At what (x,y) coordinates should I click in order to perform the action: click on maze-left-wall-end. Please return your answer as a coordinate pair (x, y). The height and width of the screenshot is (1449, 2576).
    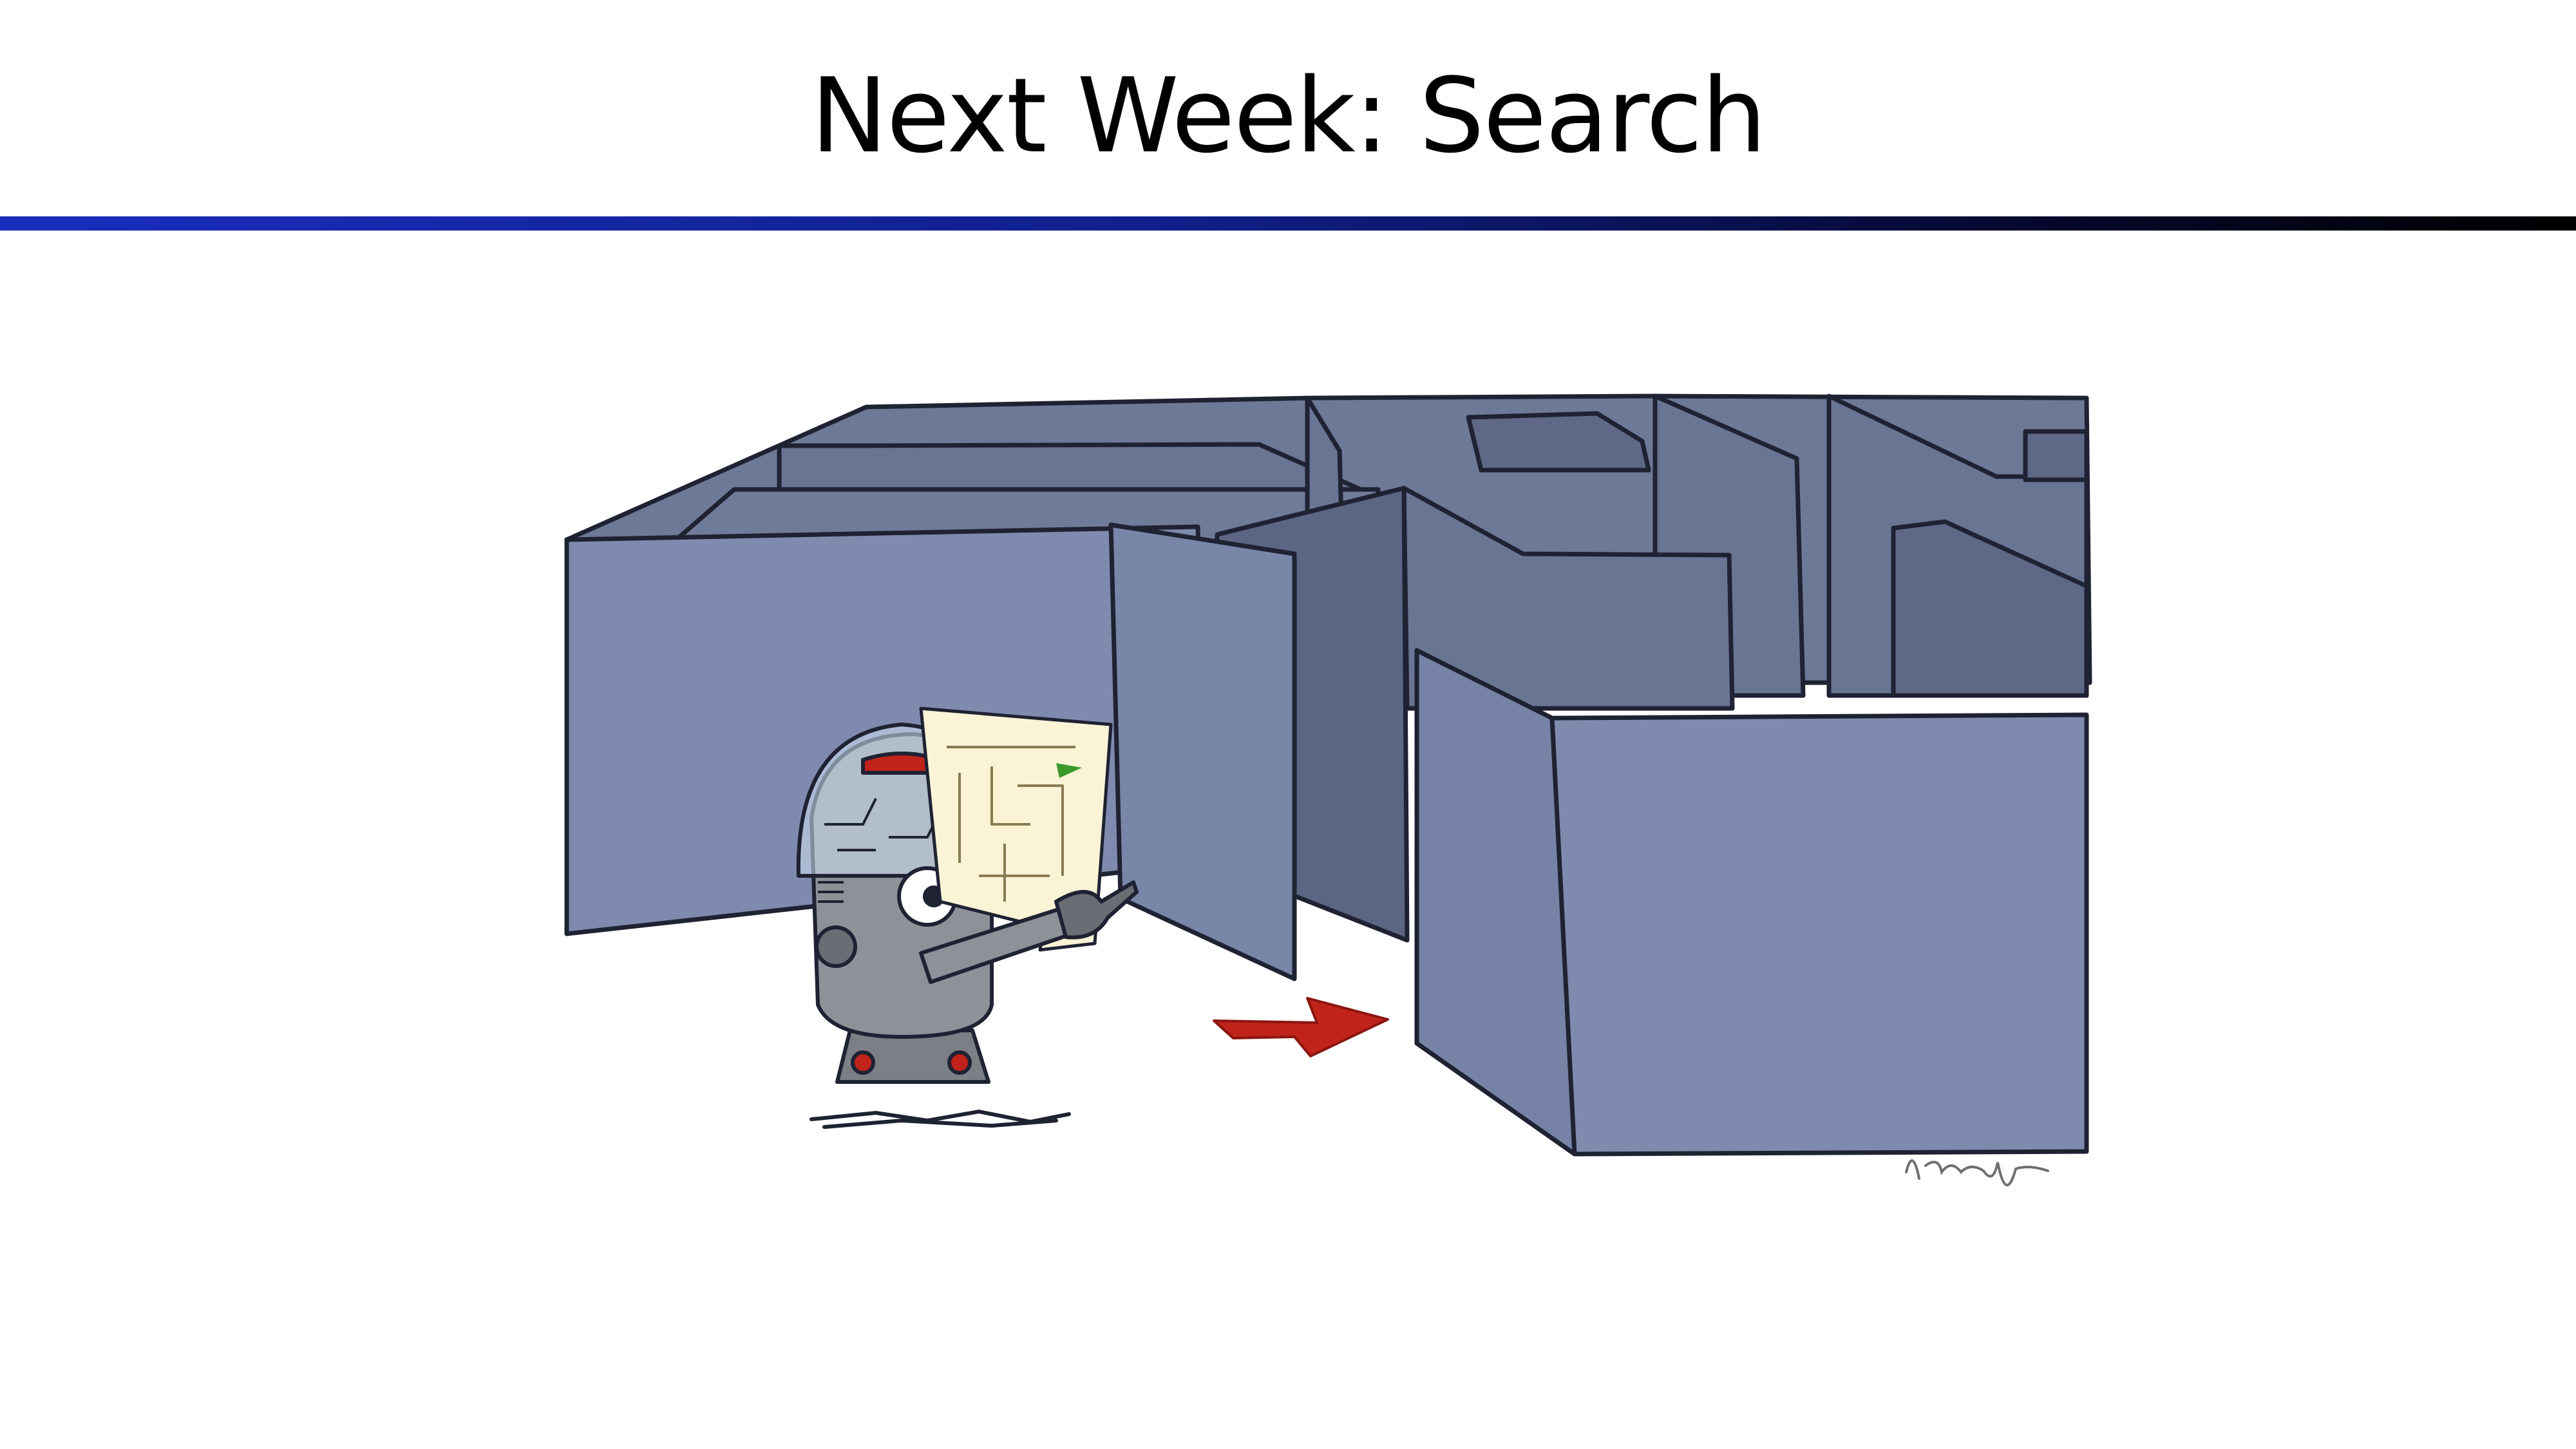
    Looking at the image, I should click on (1202, 751).